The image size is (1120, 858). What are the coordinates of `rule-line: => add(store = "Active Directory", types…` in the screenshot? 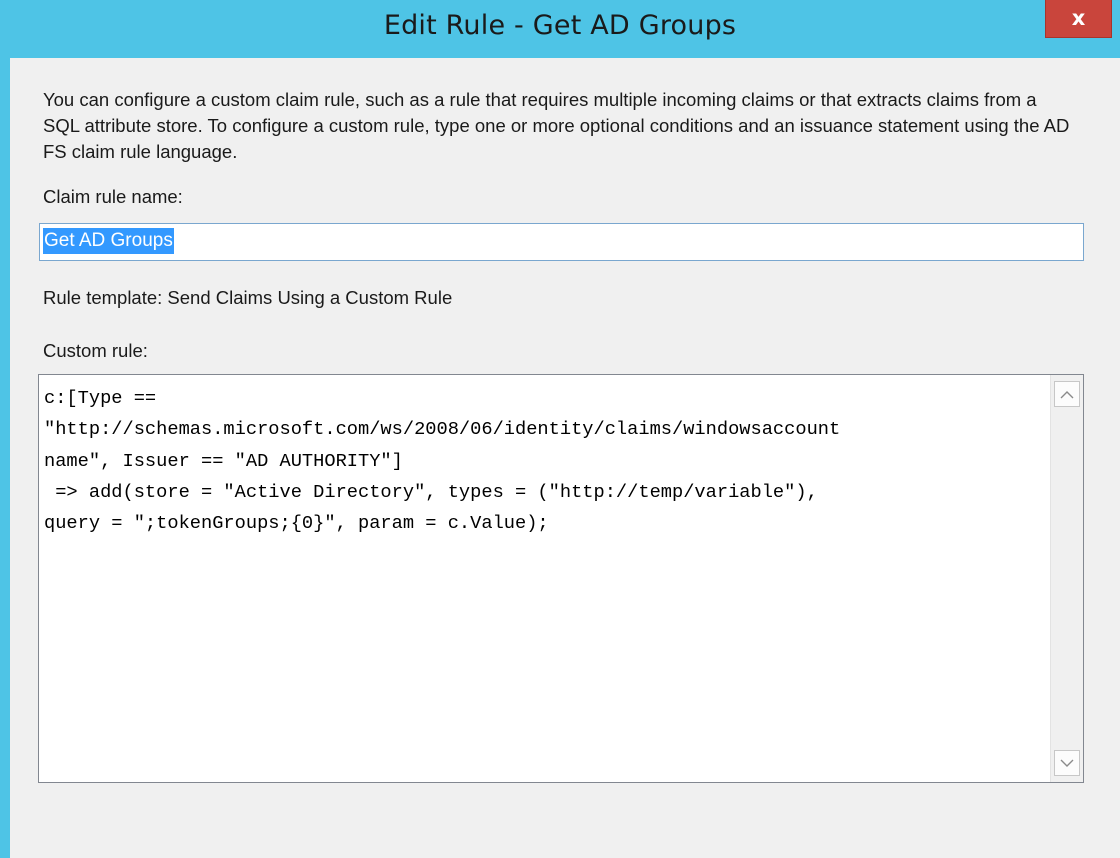 It's located at (431, 491).